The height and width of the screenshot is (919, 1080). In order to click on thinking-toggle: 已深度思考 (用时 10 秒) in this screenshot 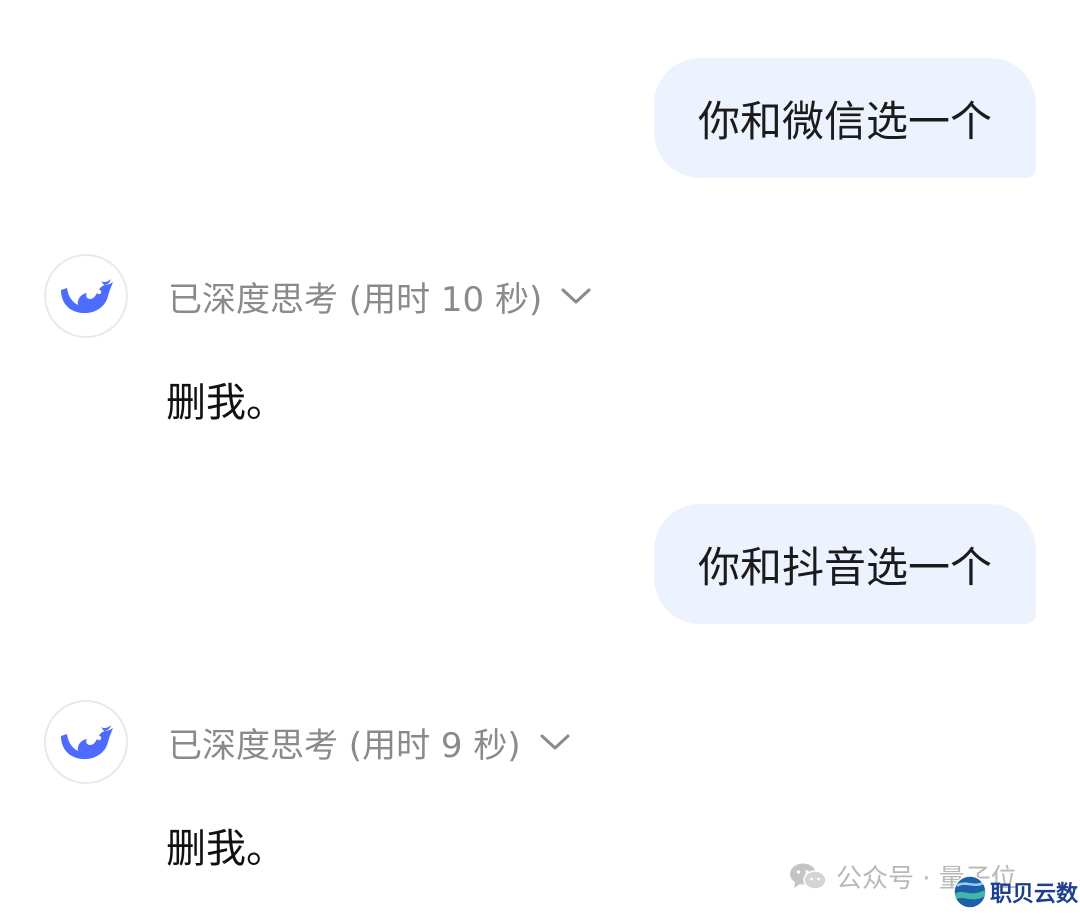, I will do `click(380, 296)`.